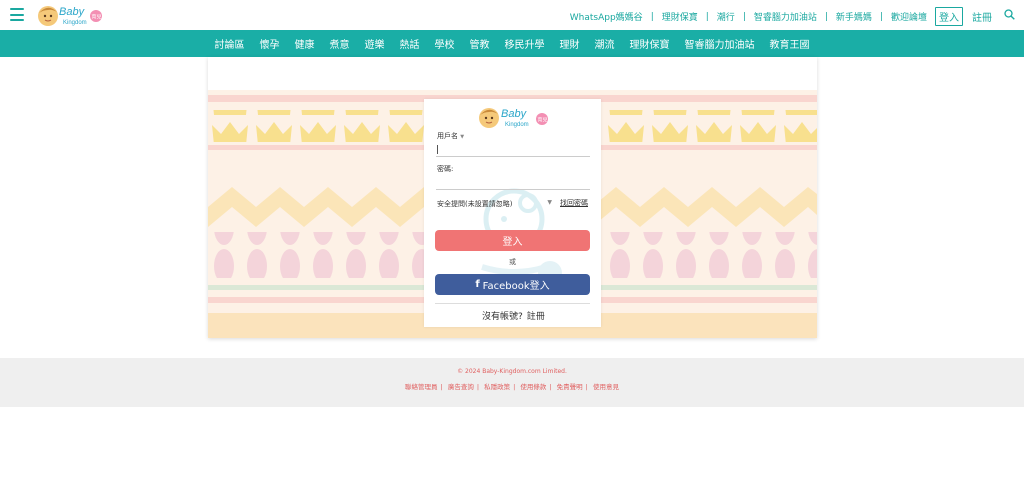 This screenshot has width=1024, height=478. Describe the element at coordinates (513, 156) in the screenshot. I see `username-underline` at that location.